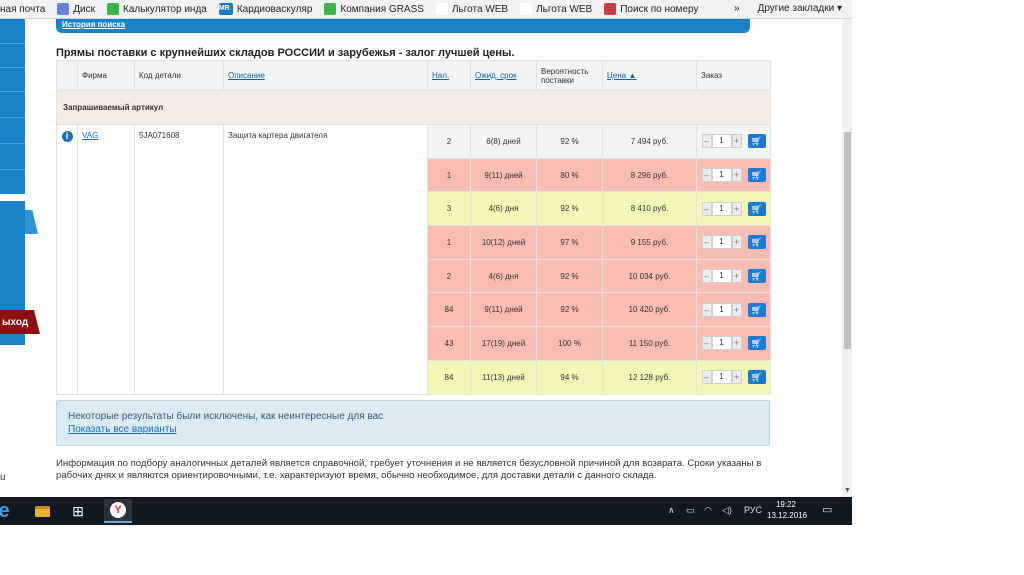 The width and height of the screenshot is (1024, 575). What do you see at coordinates (90, 135) in the screenshot?
I see `firm-link: VAG` at bounding box center [90, 135].